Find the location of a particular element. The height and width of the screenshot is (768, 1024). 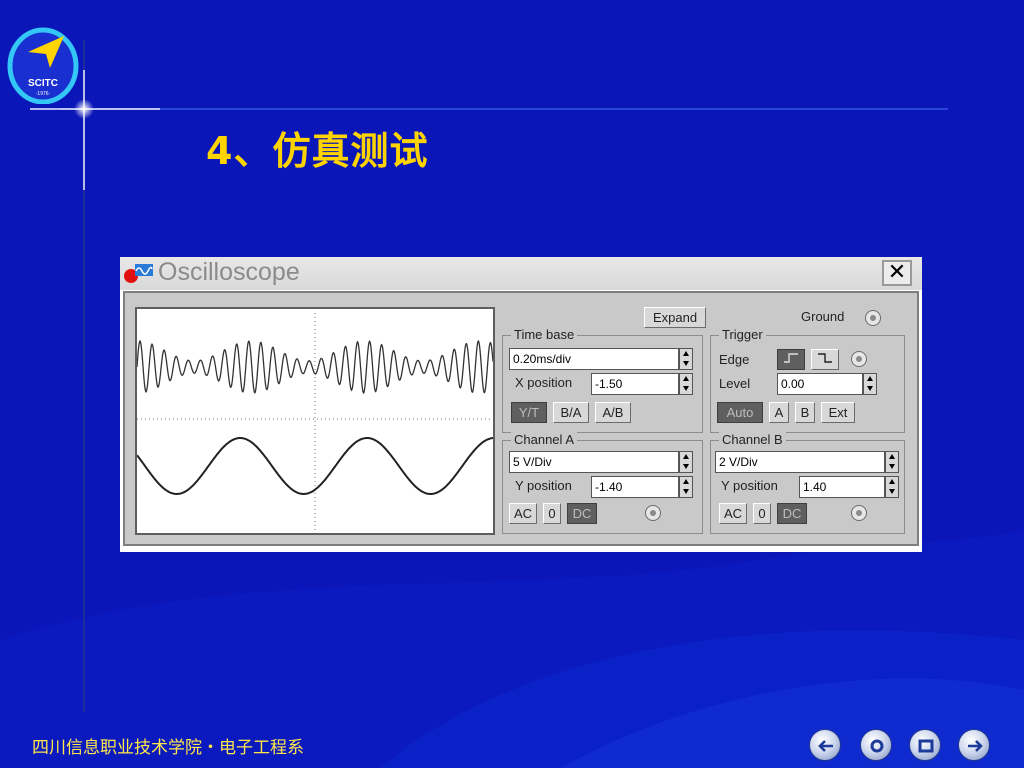

rising-edge-icon is located at coordinates (791, 358).